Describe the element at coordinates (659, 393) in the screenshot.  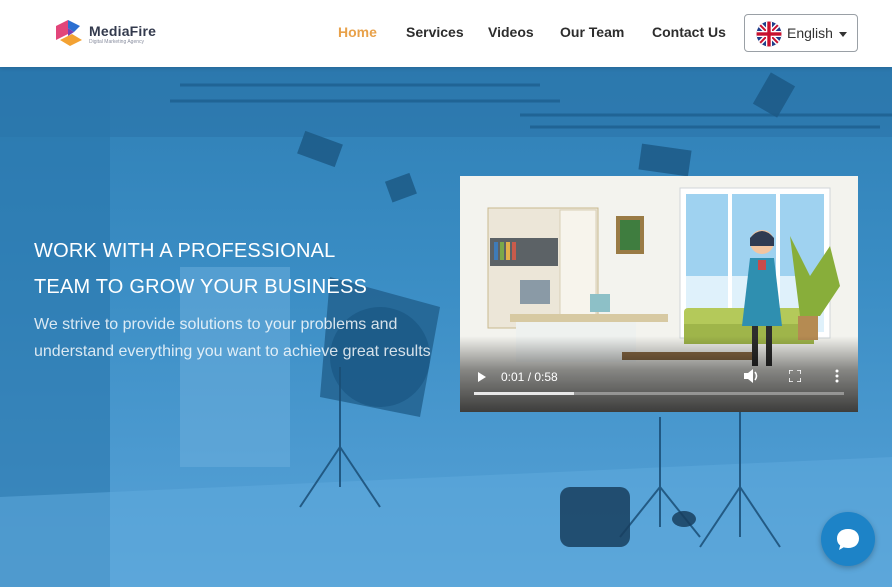
I see `video-progress-bar` at that location.